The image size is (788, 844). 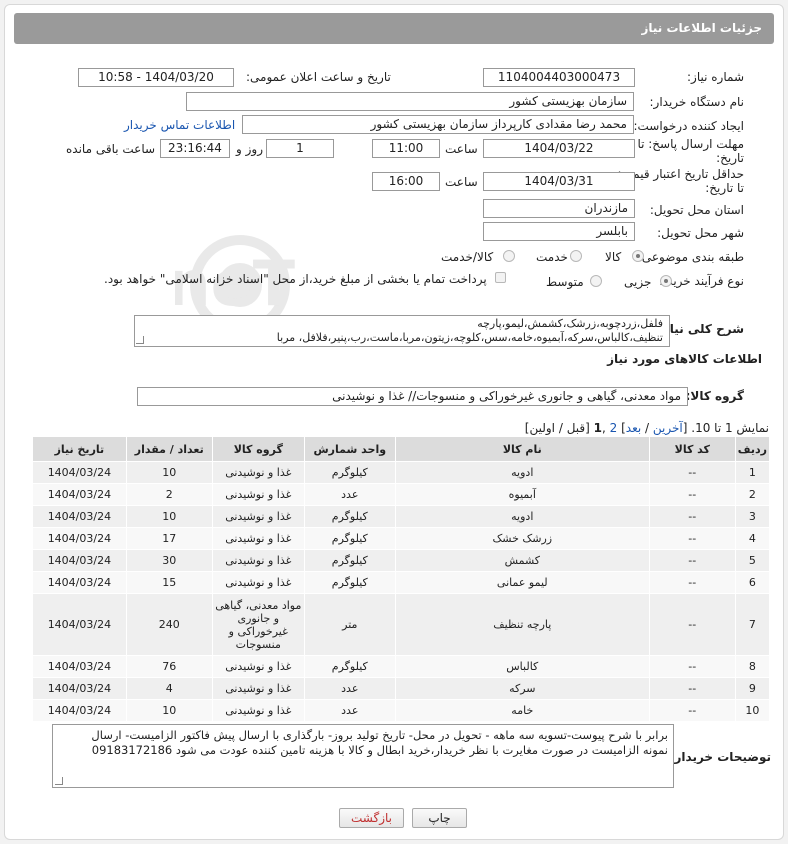 I want to click on city-label: شهر محل تحویل:, so click(x=700, y=233).